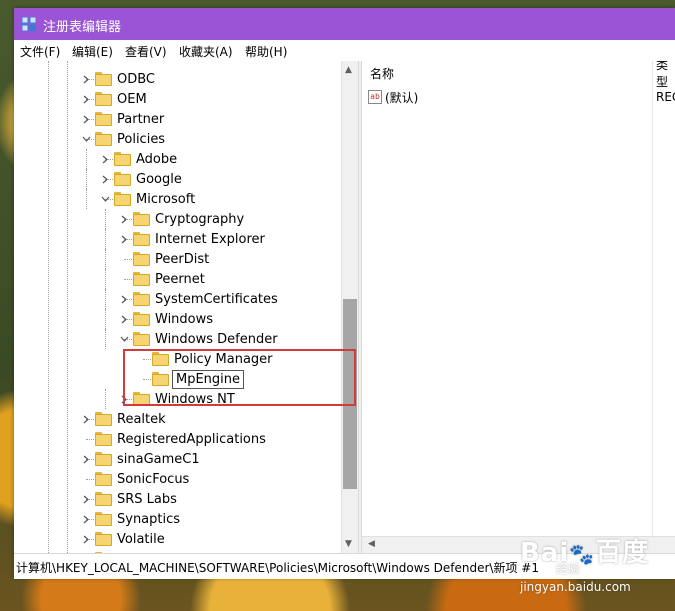 The width and height of the screenshot is (675, 611). What do you see at coordinates (371, 544) in the screenshot?
I see `scroll-left-arrow-icon: ◀` at bounding box center [371, 544].